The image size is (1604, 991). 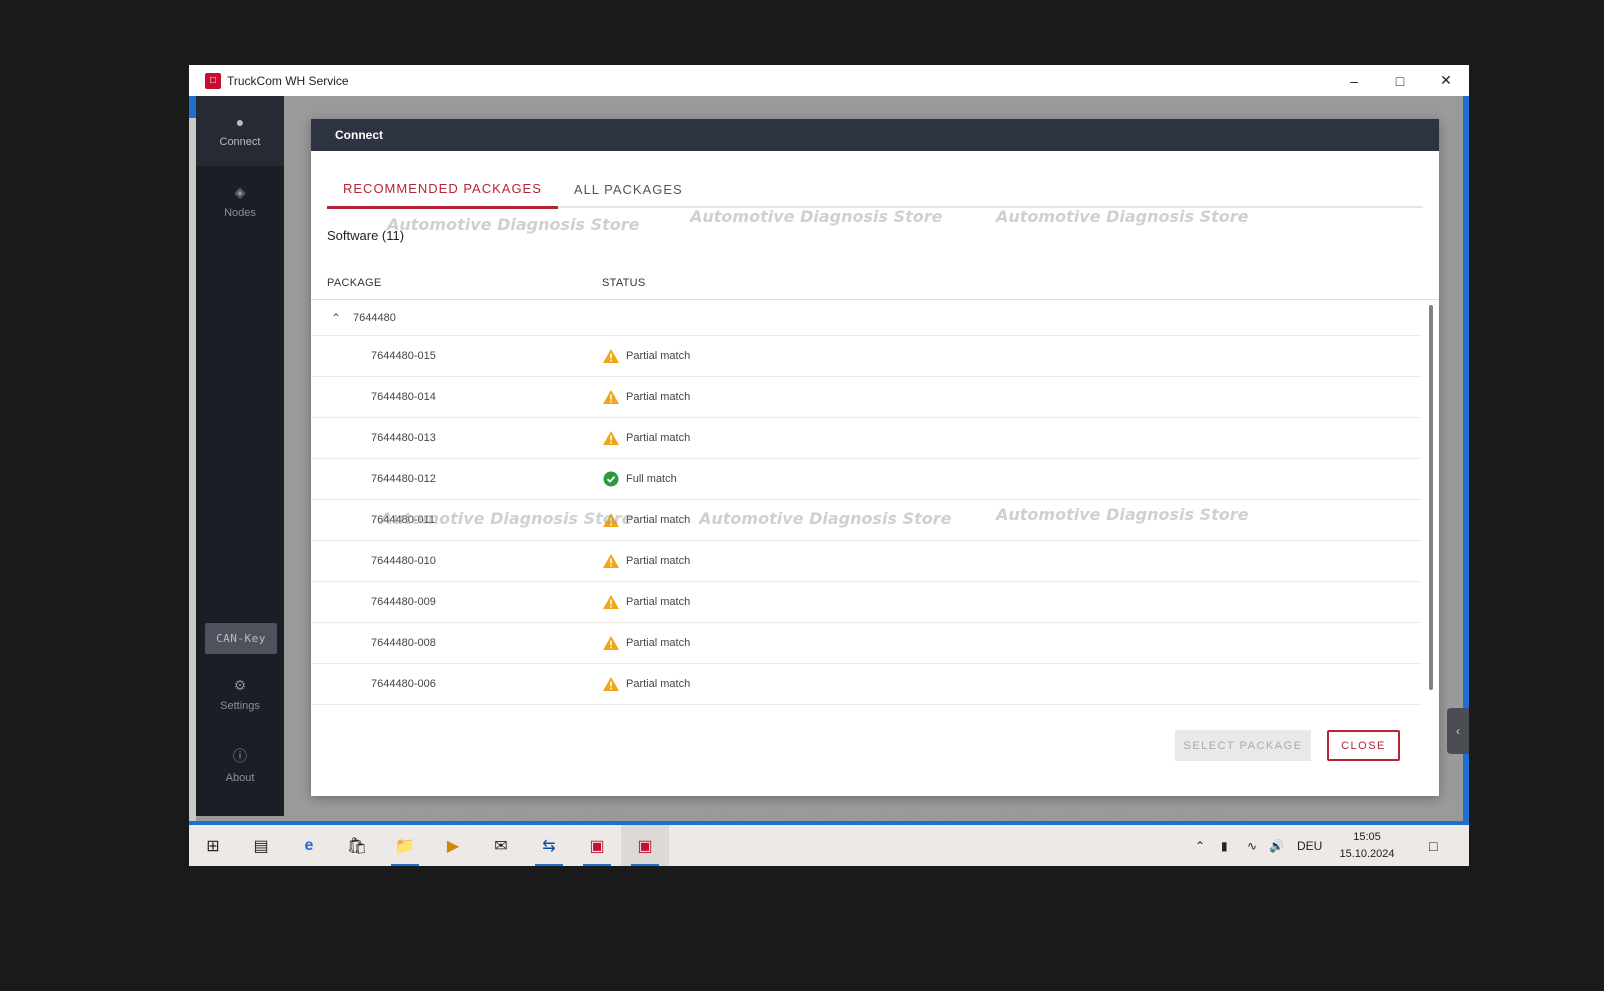 I want to click on cankey-button: CAN-Key, so click(x=241, y=638).